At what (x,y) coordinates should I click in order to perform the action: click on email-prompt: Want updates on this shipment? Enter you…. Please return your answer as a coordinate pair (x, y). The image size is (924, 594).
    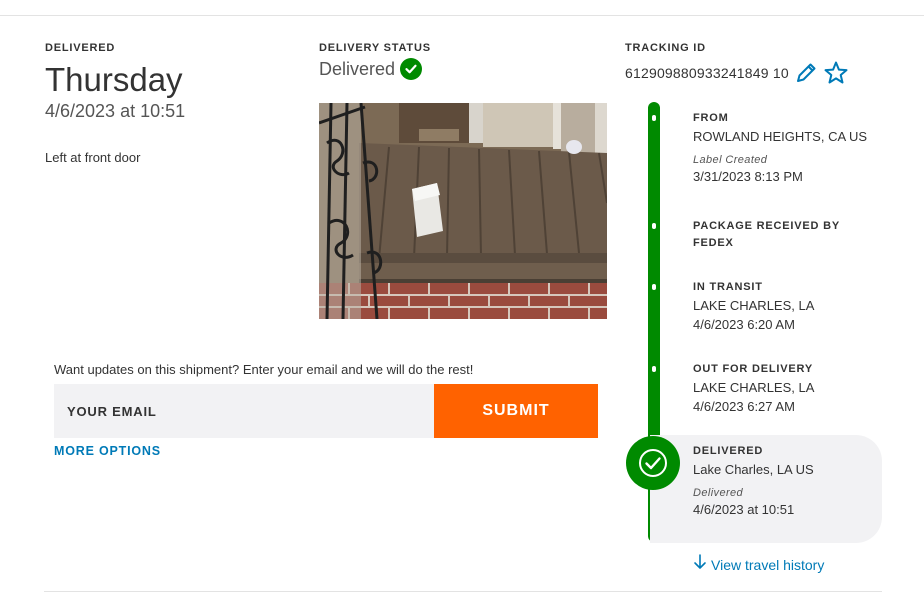
    Looking at the image, I should click on (264, 369).